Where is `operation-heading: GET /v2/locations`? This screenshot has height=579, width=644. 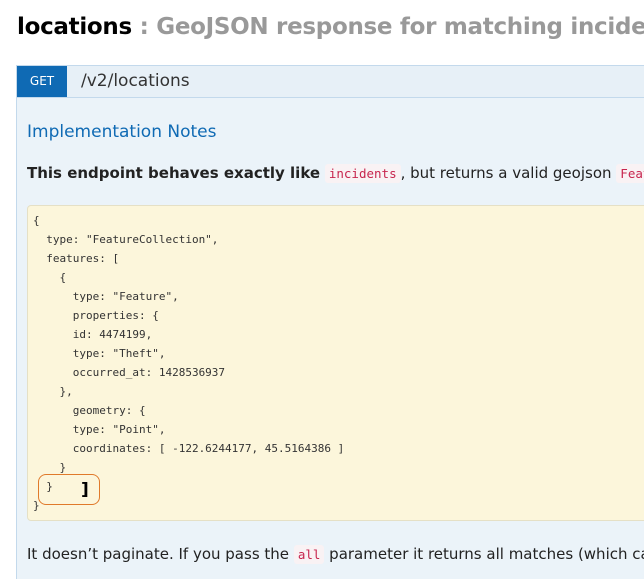 operation-heading: GET /v2/locations is located at coordinates (330, 82).